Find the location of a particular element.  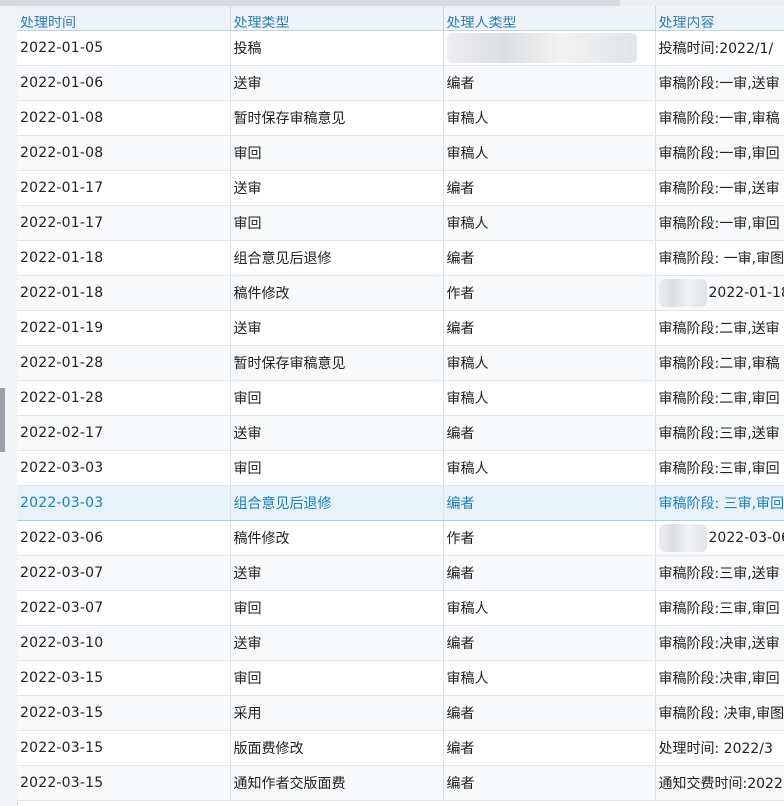

table-row: 2022-01-06 送审 编者 审稿阶段:一审,送审 is located at coordinates (400, 83).